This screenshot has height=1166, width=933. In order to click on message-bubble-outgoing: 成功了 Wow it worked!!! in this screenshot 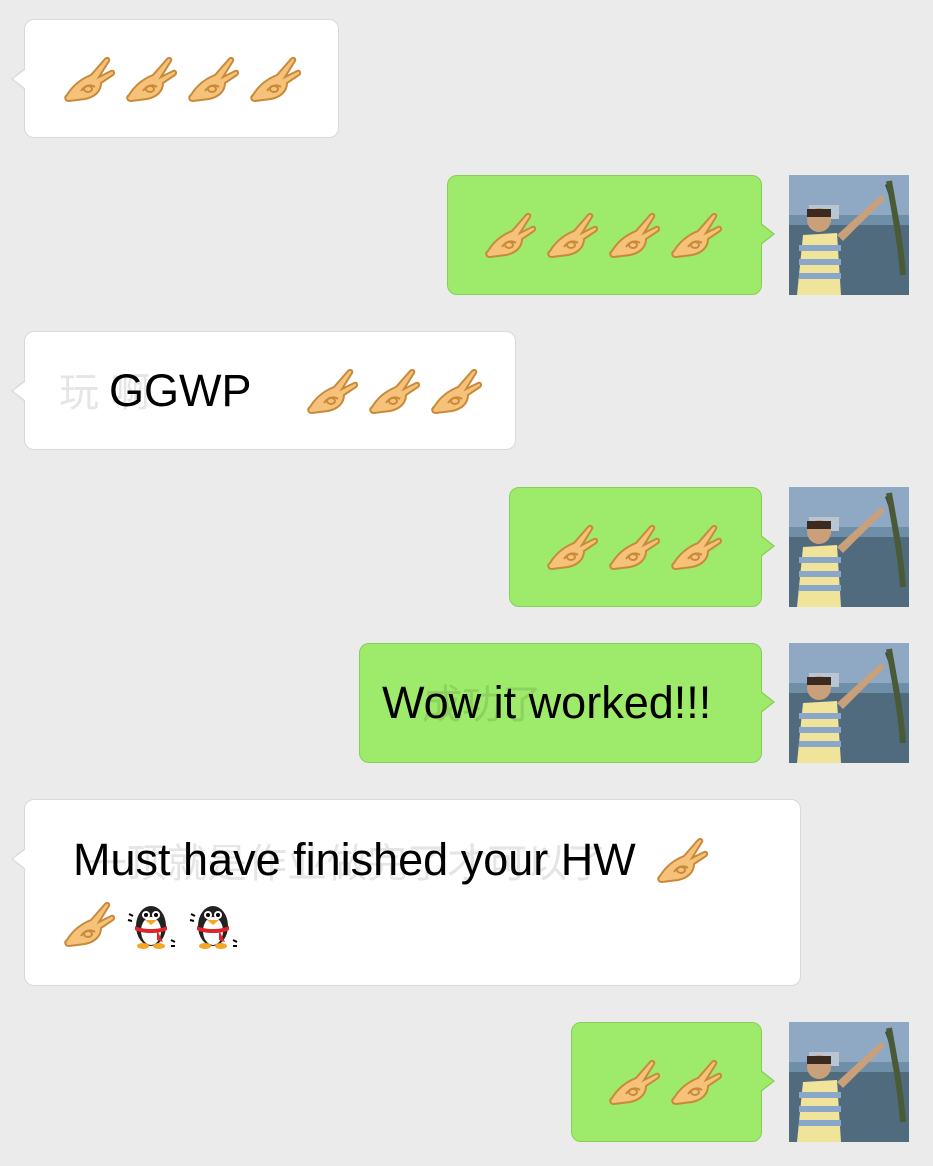, I will do `click(567, 703)`.